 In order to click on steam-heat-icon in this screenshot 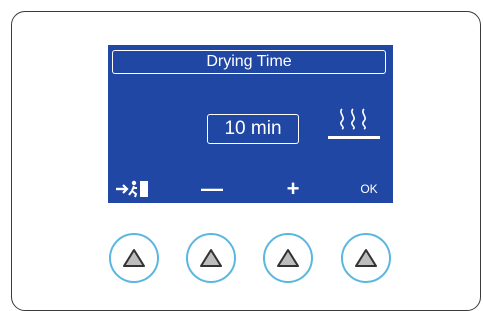, I will do `click(355, 127)`.